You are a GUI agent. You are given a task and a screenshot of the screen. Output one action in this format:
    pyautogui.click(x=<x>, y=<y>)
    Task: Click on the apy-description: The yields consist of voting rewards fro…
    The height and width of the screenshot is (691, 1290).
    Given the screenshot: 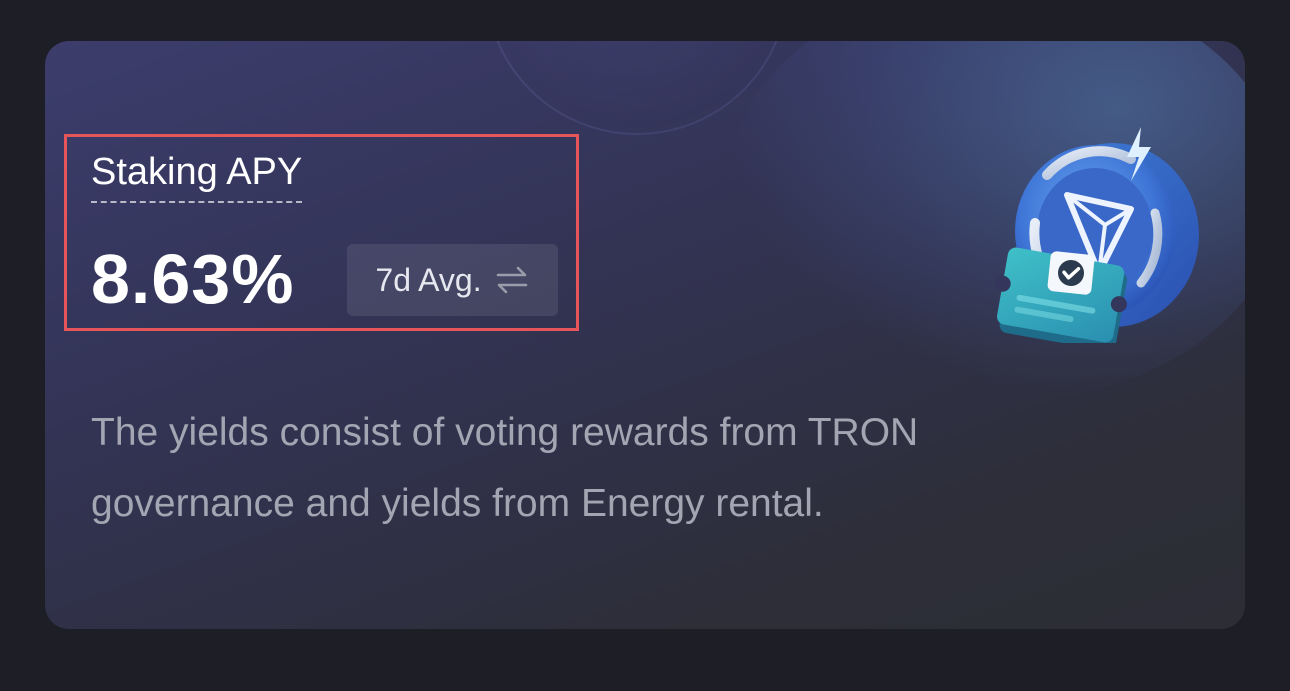 What is the action you would take?
    pyautogui.click(x=505, y=468)
    